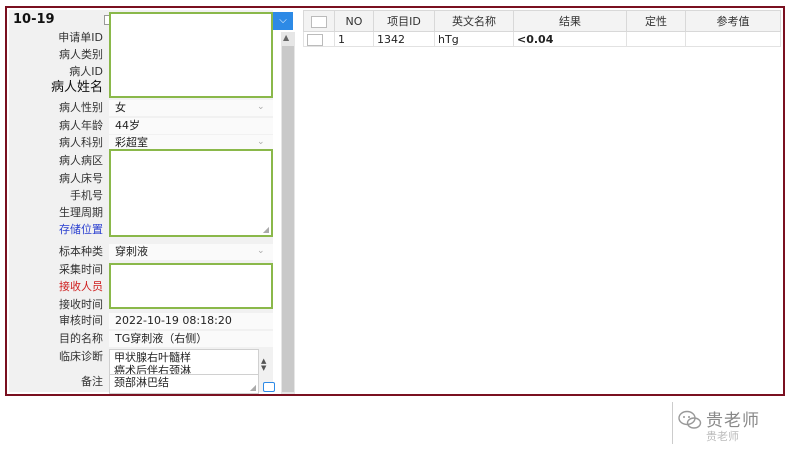 The height and width of the screenshot is (450, 800). What do you see at coordinates (656, 21) in the screenshot?
I see `column-header-qualitative: 定性` at bounding box center [656, 21].